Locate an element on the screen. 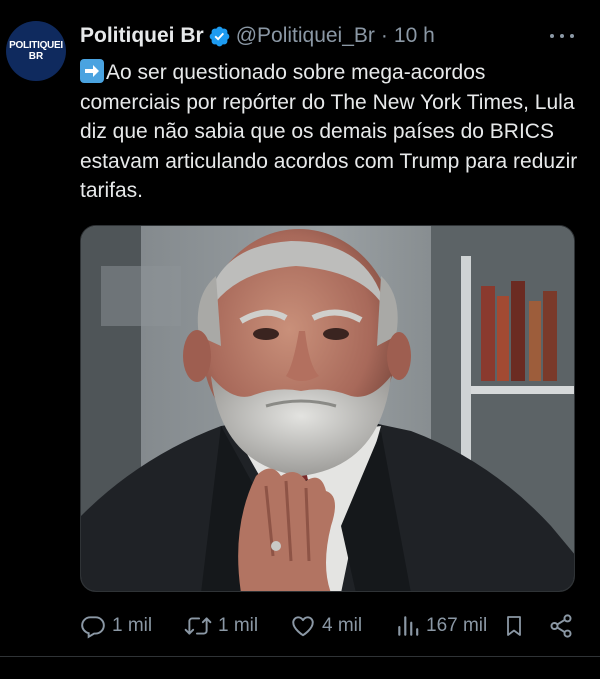 This screenshot has height=679, width=600. avatar-line-2: BR is located at coordinates (36, 56).